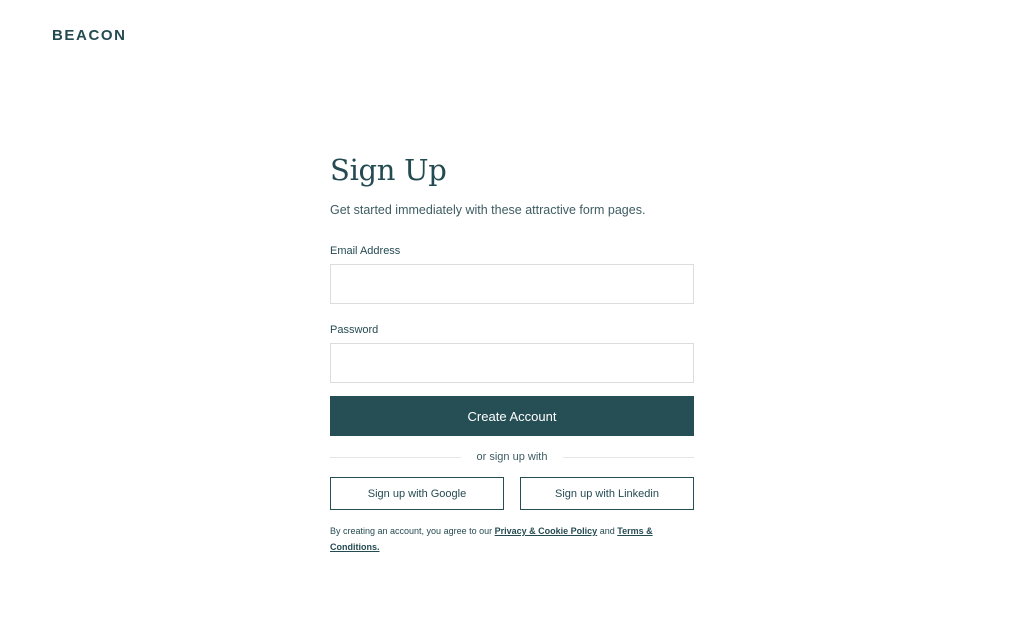  Describe the element at coordinates (354, 330) in the screenshot. I see `password-label: Password` at that location.